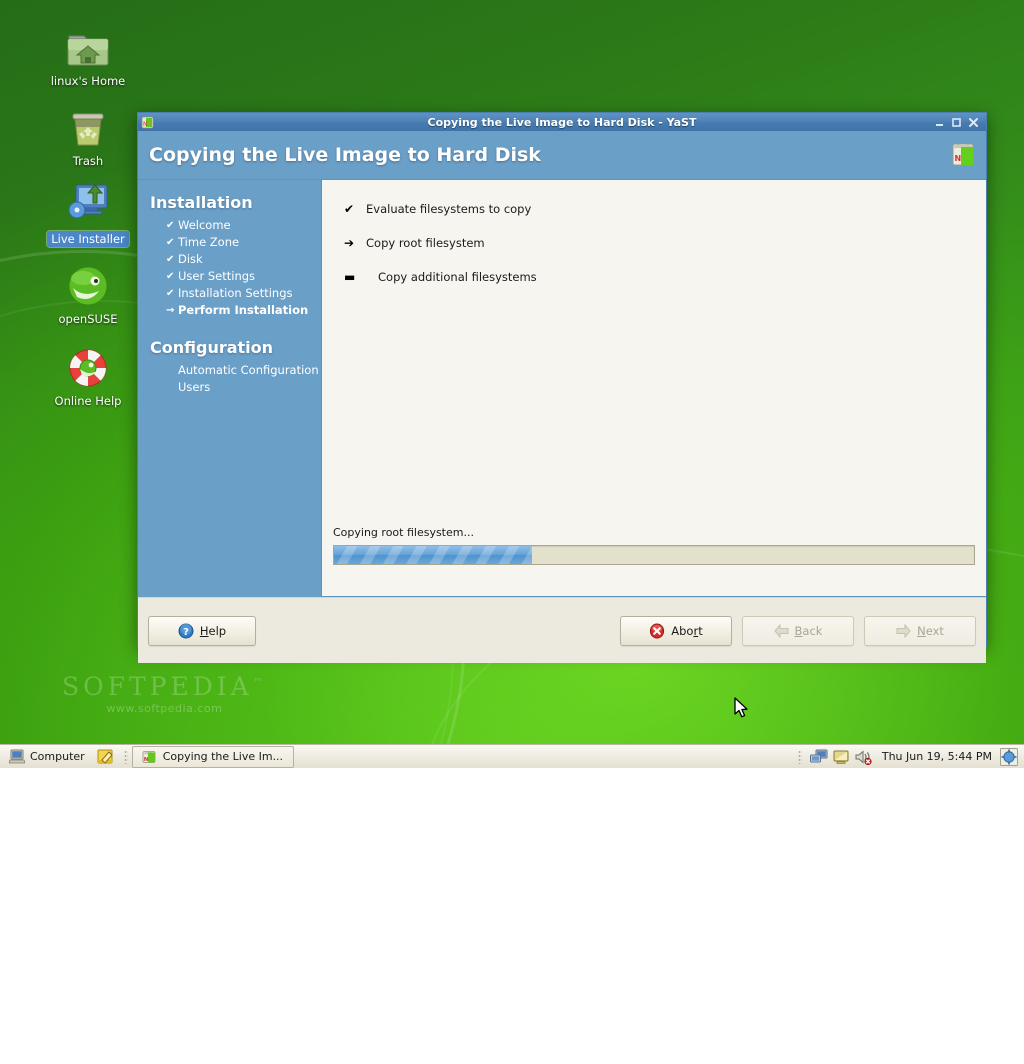  Describe the element at coordinates (818, 757) in the screenshot. I see `network-icon` at that location.